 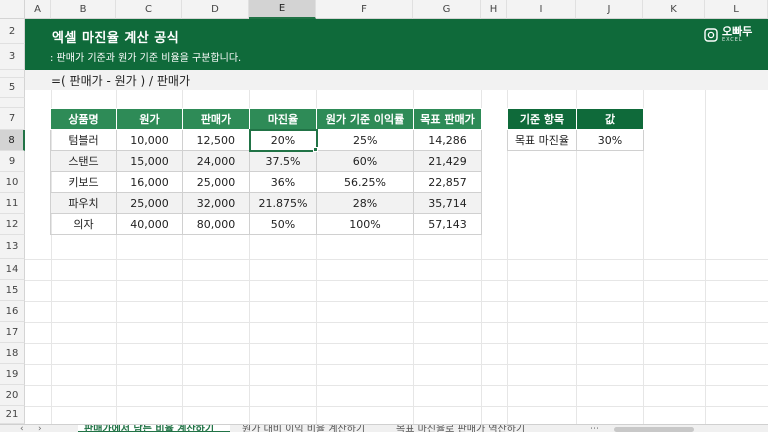 I want to click on table-row: 의자 40,000 80,000 50% 100% 57,143, so click(x=266, y=224).